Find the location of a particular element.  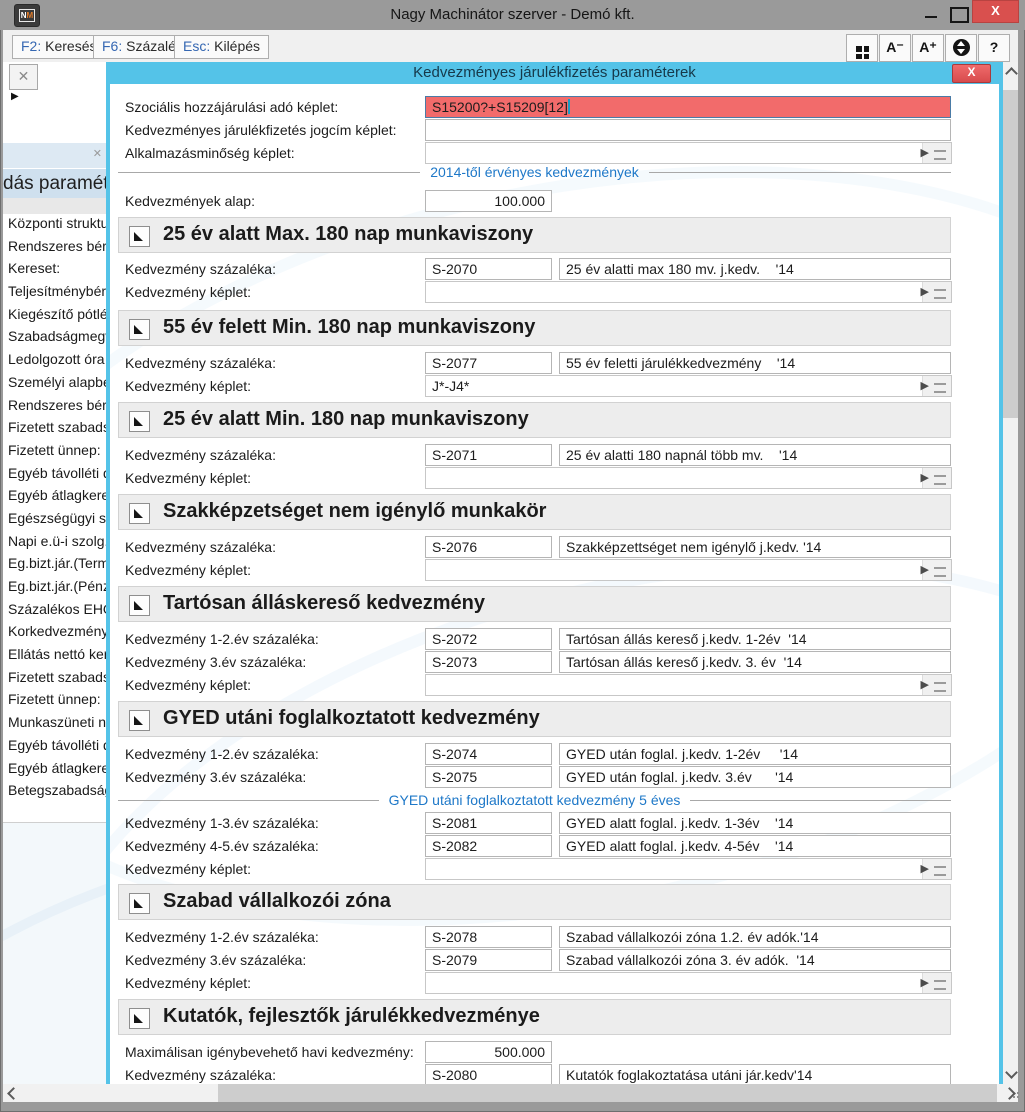

vertical-scrollbar is located at coordinates (1010, 573).